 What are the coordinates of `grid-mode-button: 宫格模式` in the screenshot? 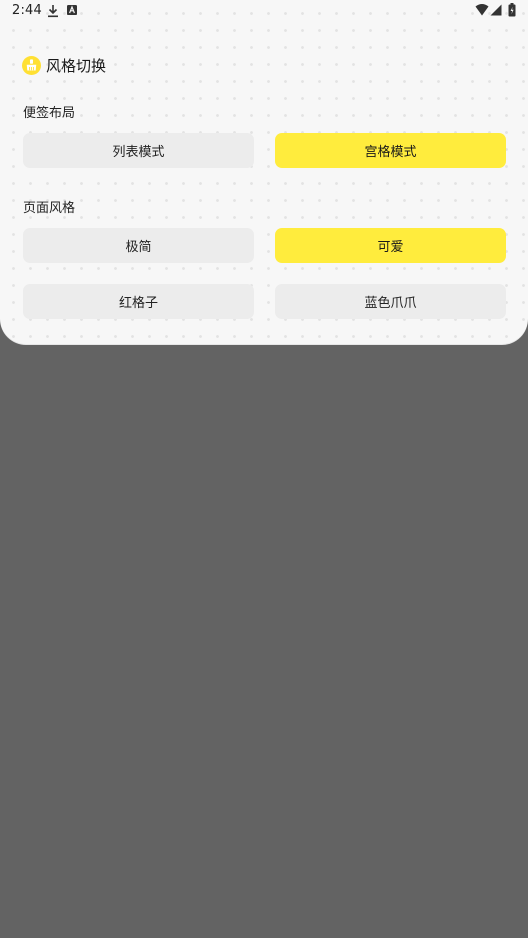 It's located at (390, 150).